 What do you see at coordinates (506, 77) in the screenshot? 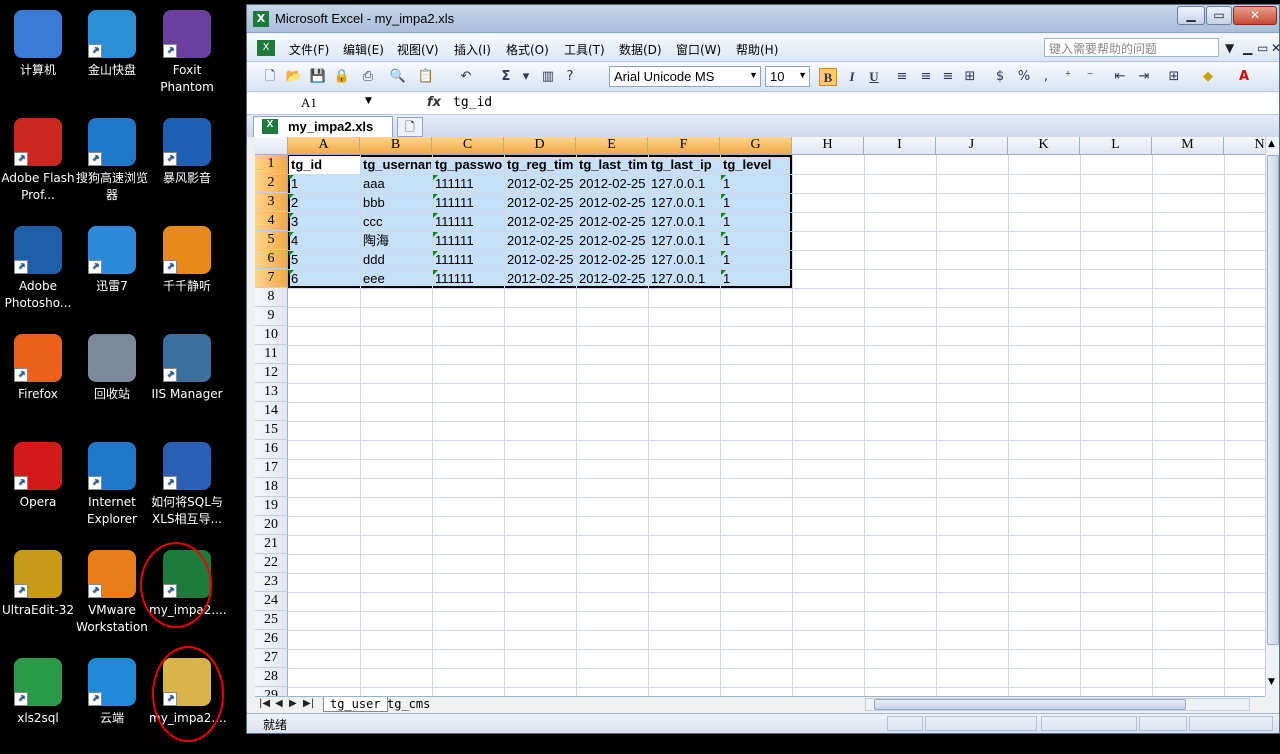
I see `autosum-button: Σ` at bounding box center [506, 77].